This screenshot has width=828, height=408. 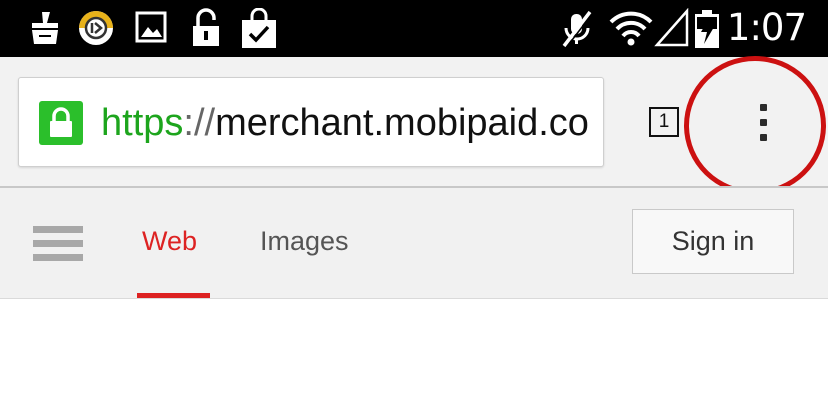 I want to click on wifi-icon, so click(x=631, y=28).